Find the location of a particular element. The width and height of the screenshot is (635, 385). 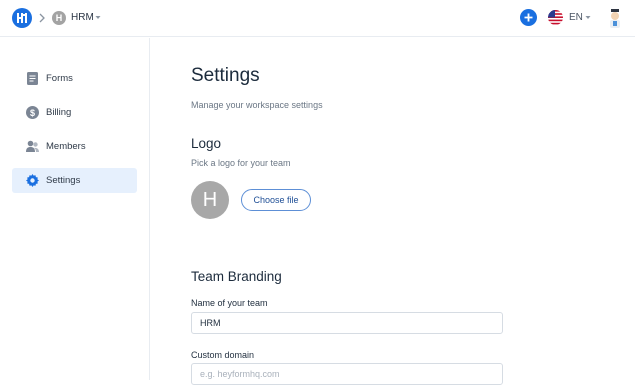

custom-domain-label: Custom domain is located at coordinates (223, 355).